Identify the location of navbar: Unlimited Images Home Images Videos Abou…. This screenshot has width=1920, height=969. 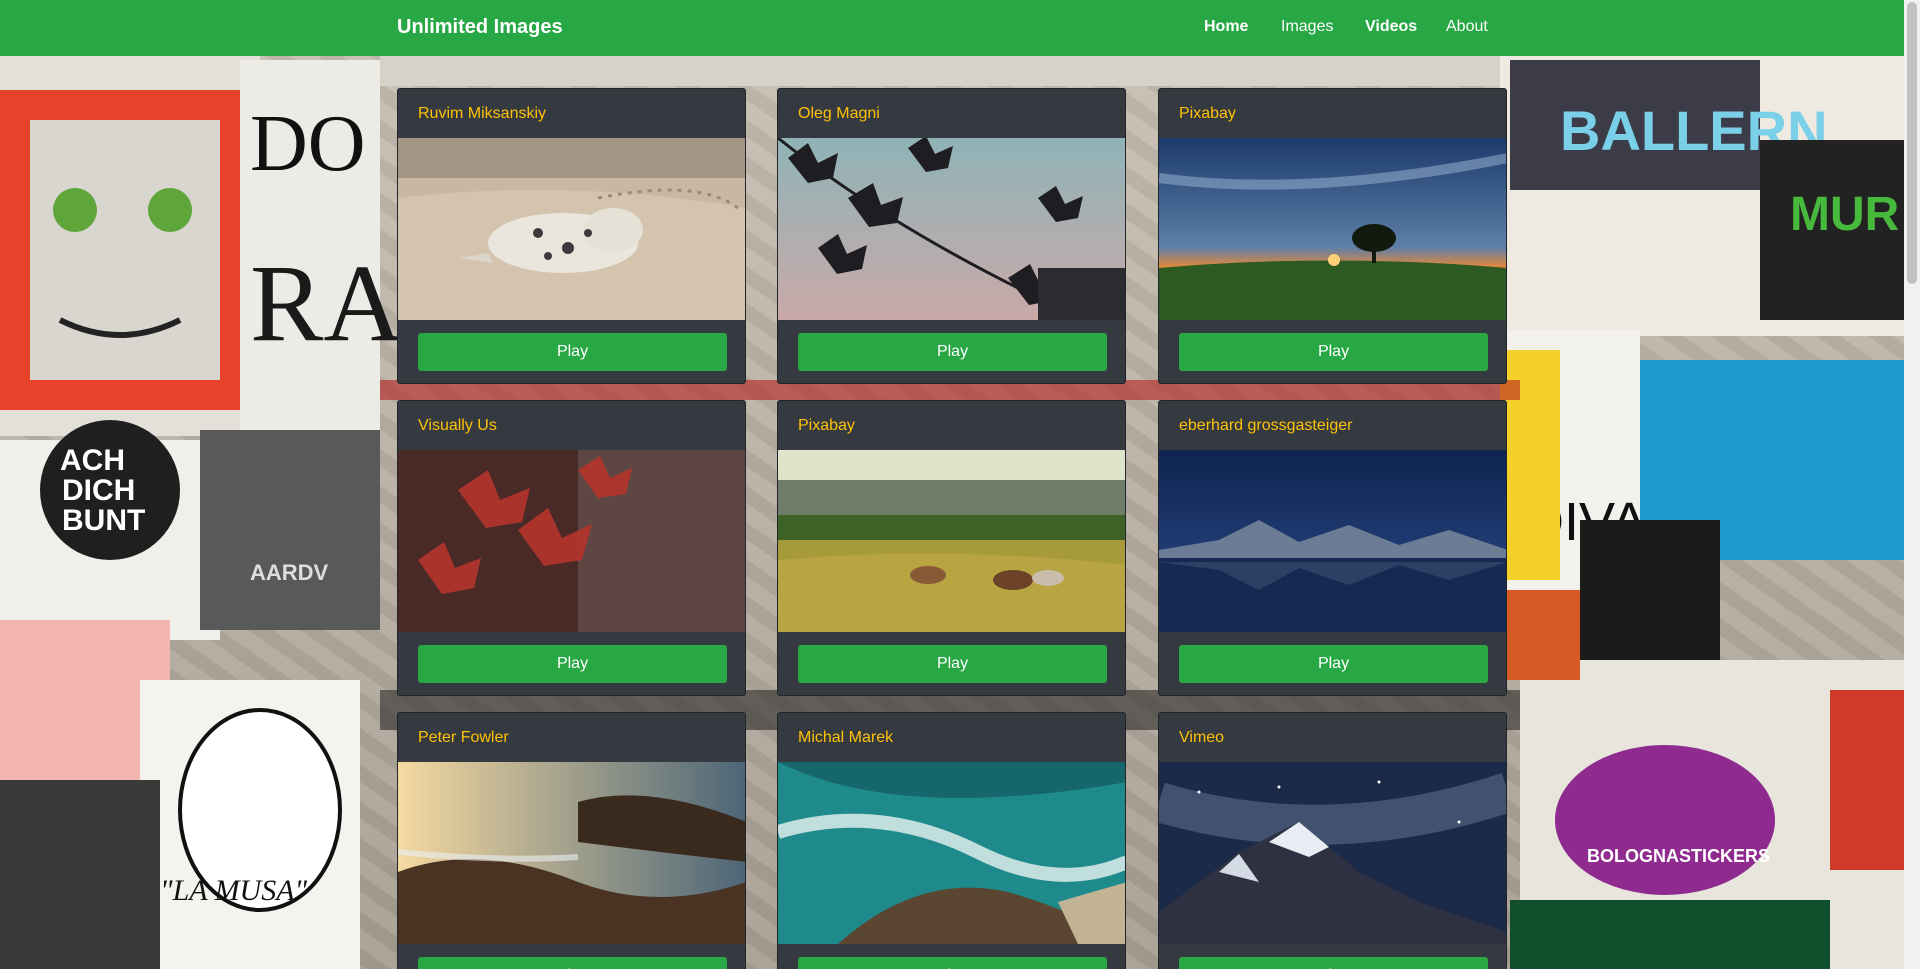
(952, 28).